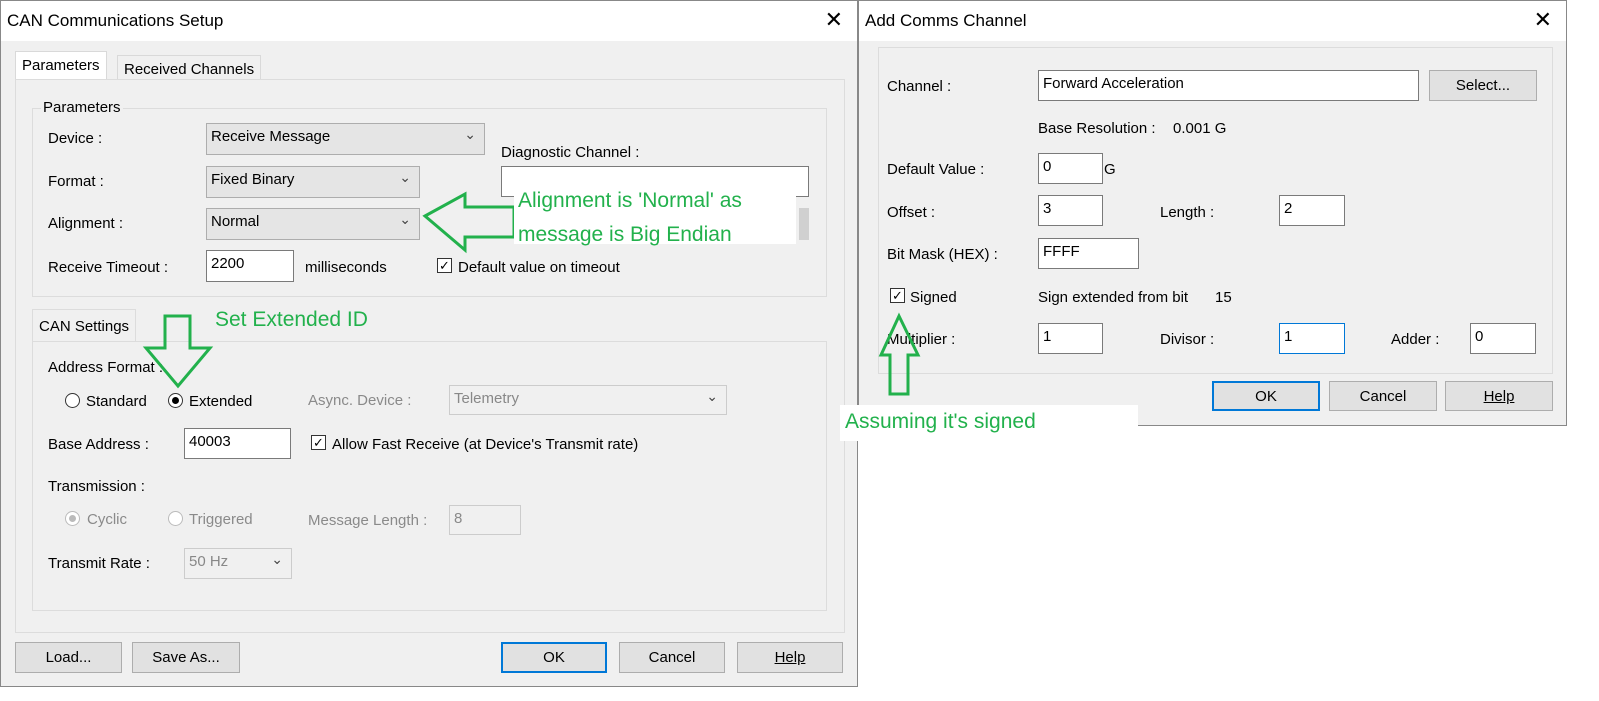 This screenshot has height=701, width=1599. I want to click on alignment-note-line1: Alignment is 'Normal' as, so click(630, 200).